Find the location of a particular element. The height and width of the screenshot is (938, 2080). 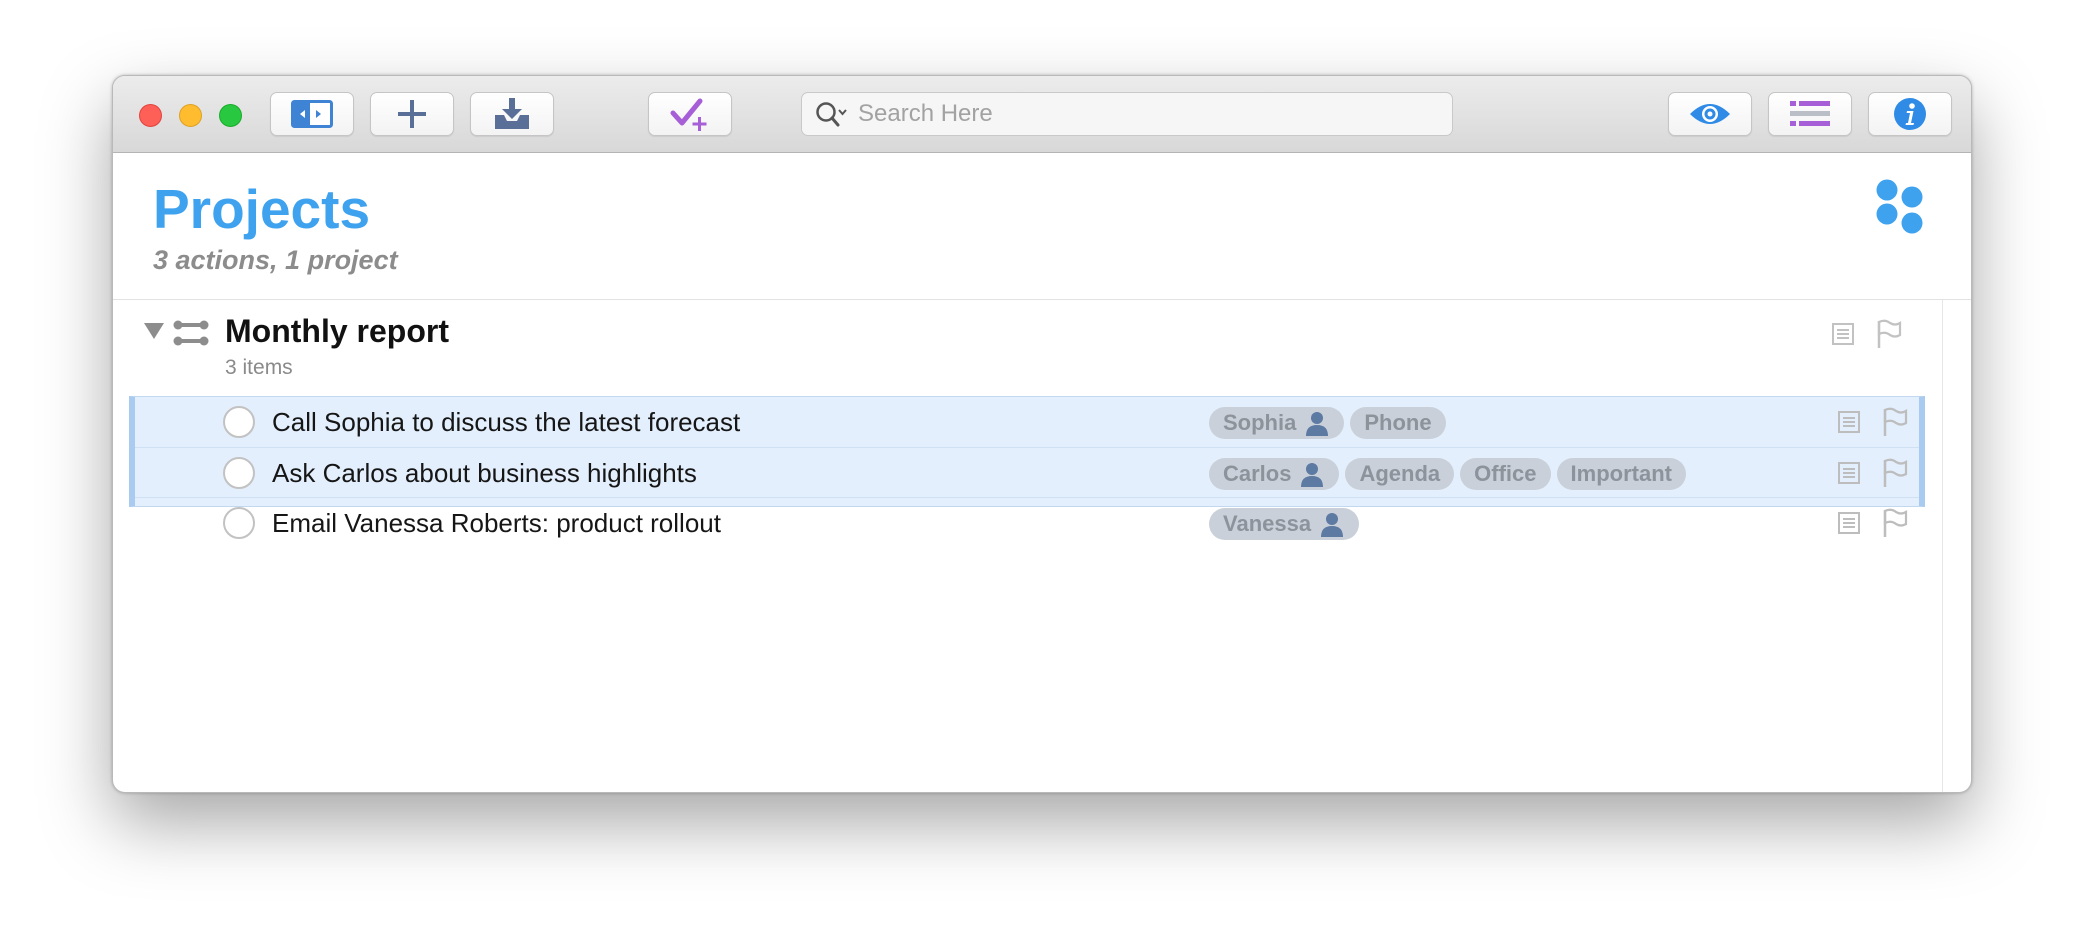

tag-chip: Vanessa is located at coordinates (1284, 524).